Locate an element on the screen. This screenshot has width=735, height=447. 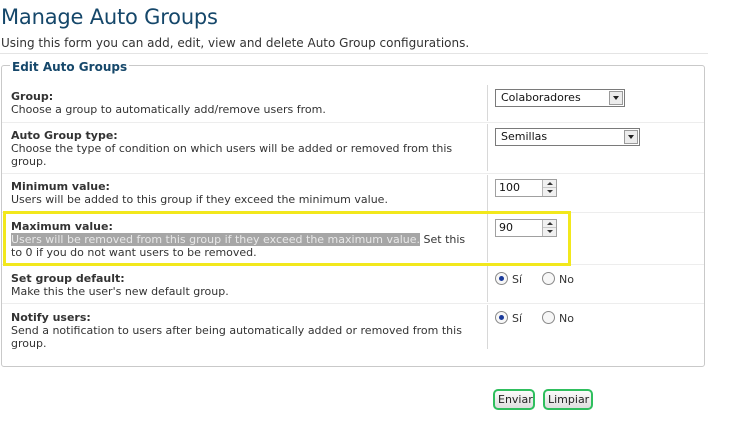
type-select: Semillas is located at coordinates (567, 137).